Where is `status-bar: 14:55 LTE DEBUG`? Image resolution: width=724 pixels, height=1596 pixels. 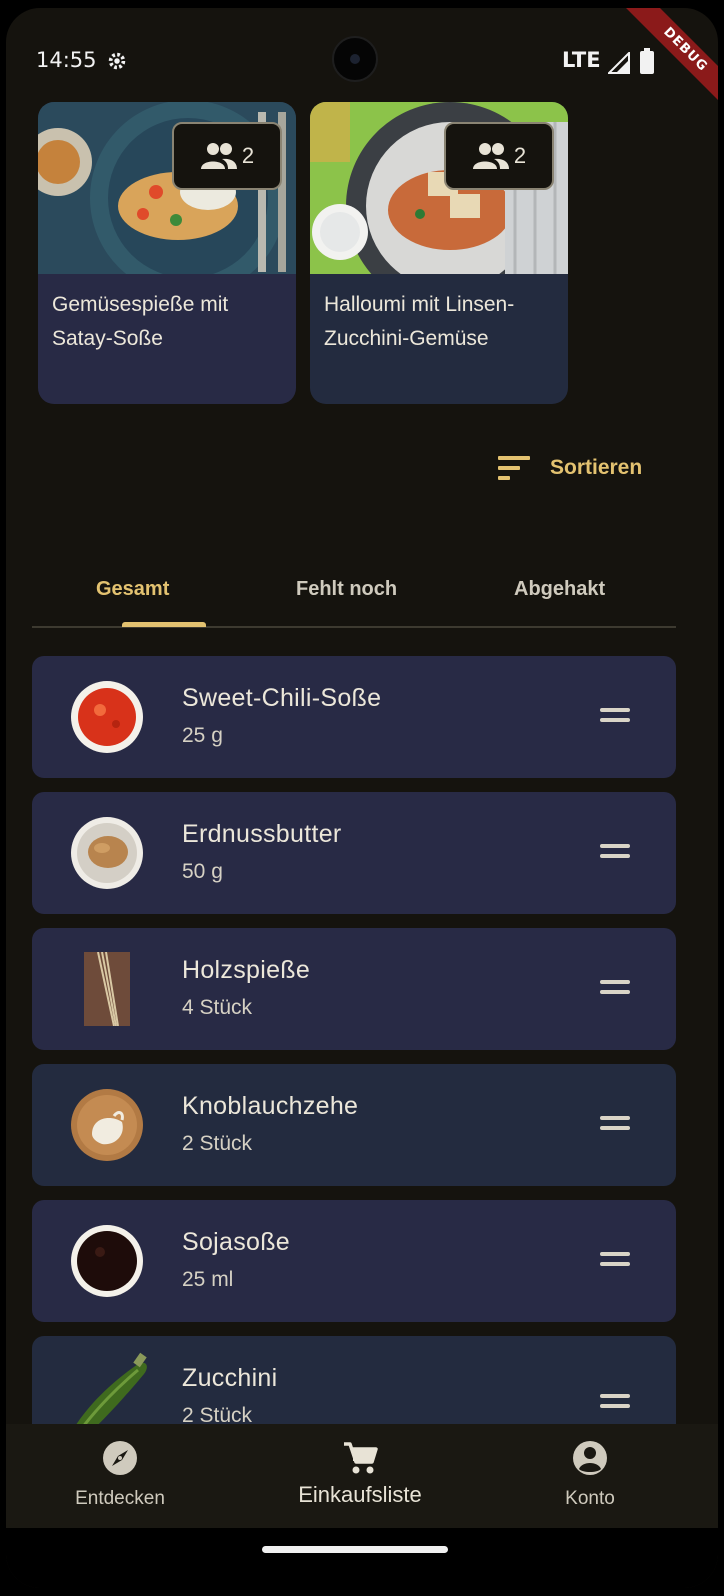
status-bar: 14:55 LTE DEBUG is located at coordinates (362, 63).